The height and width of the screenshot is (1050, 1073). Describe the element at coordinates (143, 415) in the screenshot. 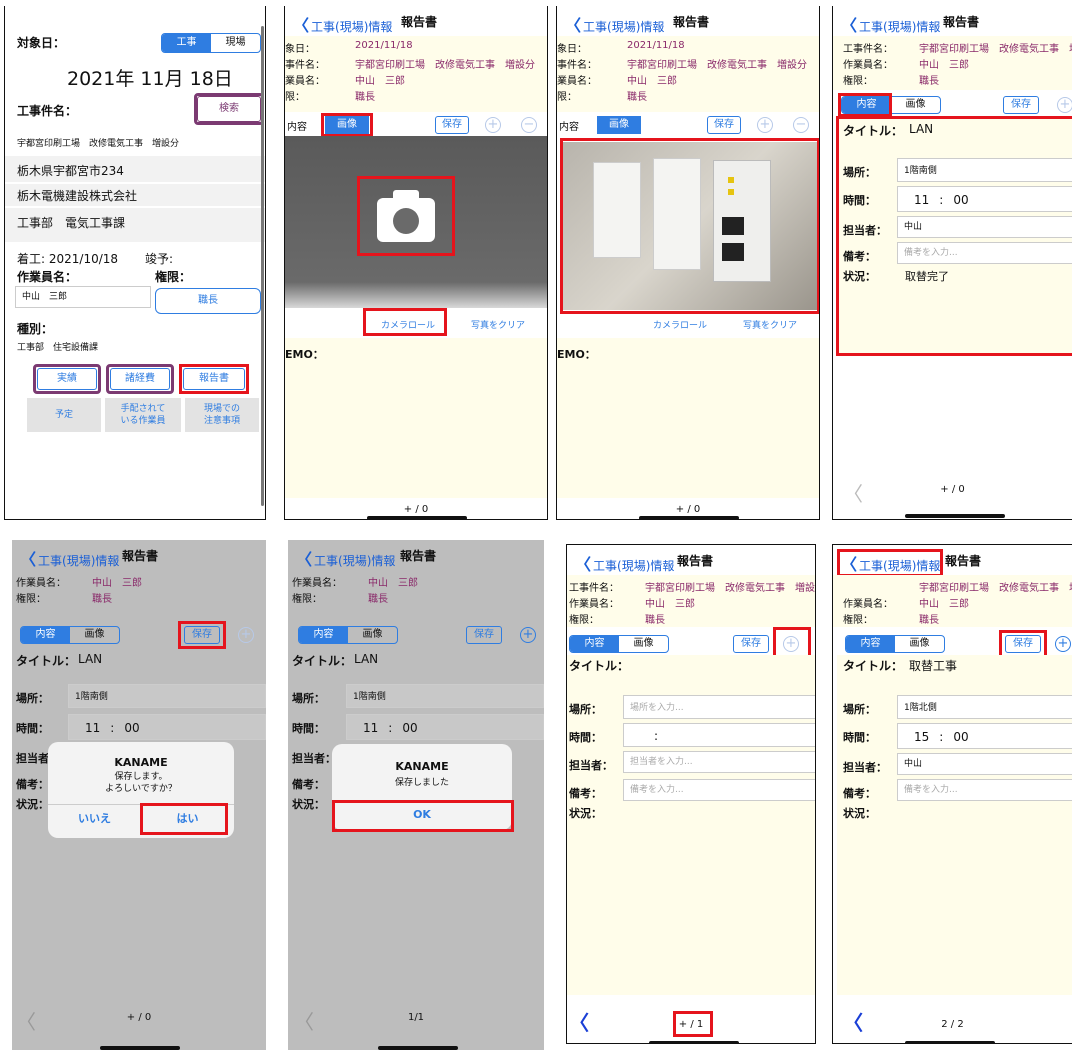

I see `staff-button: 手配されて いる作業員` at that location.